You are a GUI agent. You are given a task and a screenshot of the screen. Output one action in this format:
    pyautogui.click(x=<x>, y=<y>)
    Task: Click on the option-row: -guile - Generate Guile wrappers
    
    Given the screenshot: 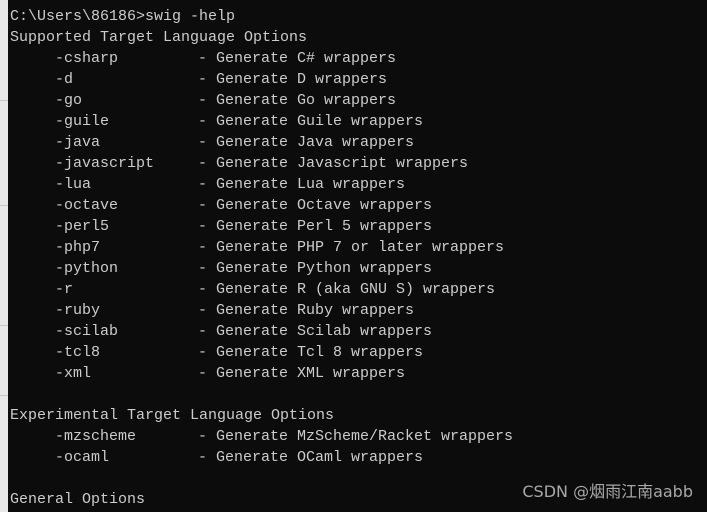 What is the action you would take?
    pyautogui.click(x=261, y=121)
    